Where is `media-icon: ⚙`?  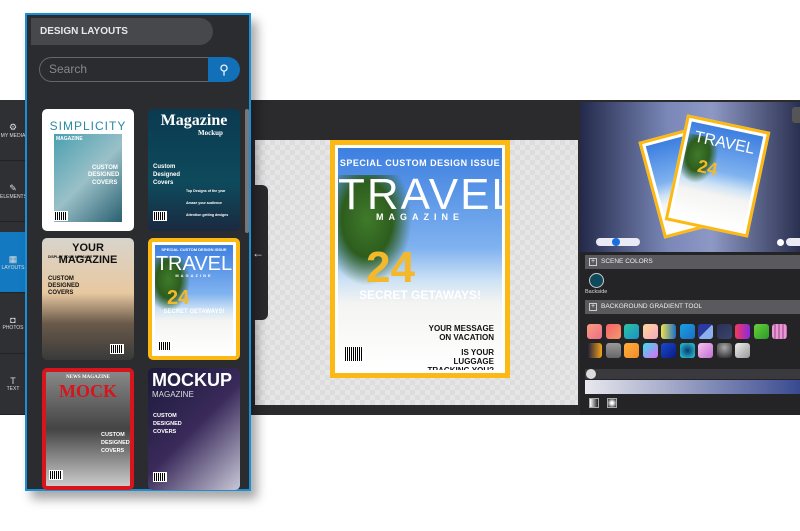 media-icon: ⚙ is located at coordinates (13, 127).